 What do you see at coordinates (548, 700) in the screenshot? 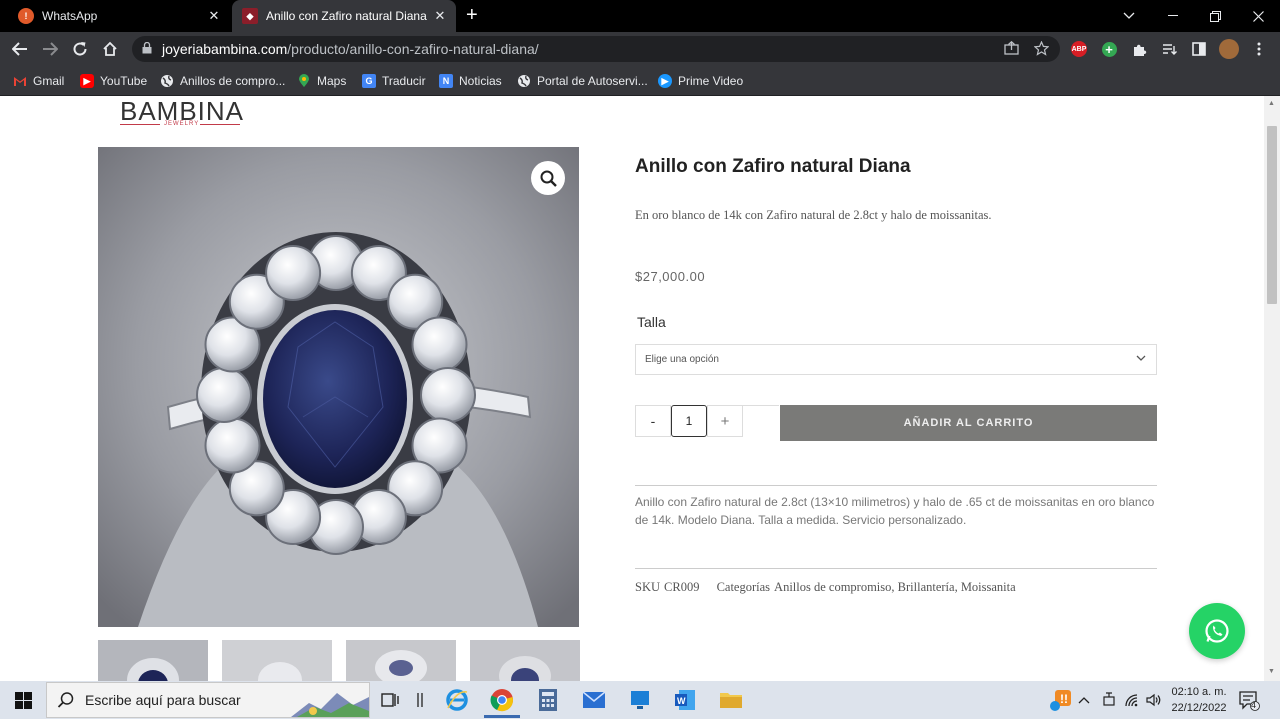
I see `calculator-icon` at bounding box center [548, 700].